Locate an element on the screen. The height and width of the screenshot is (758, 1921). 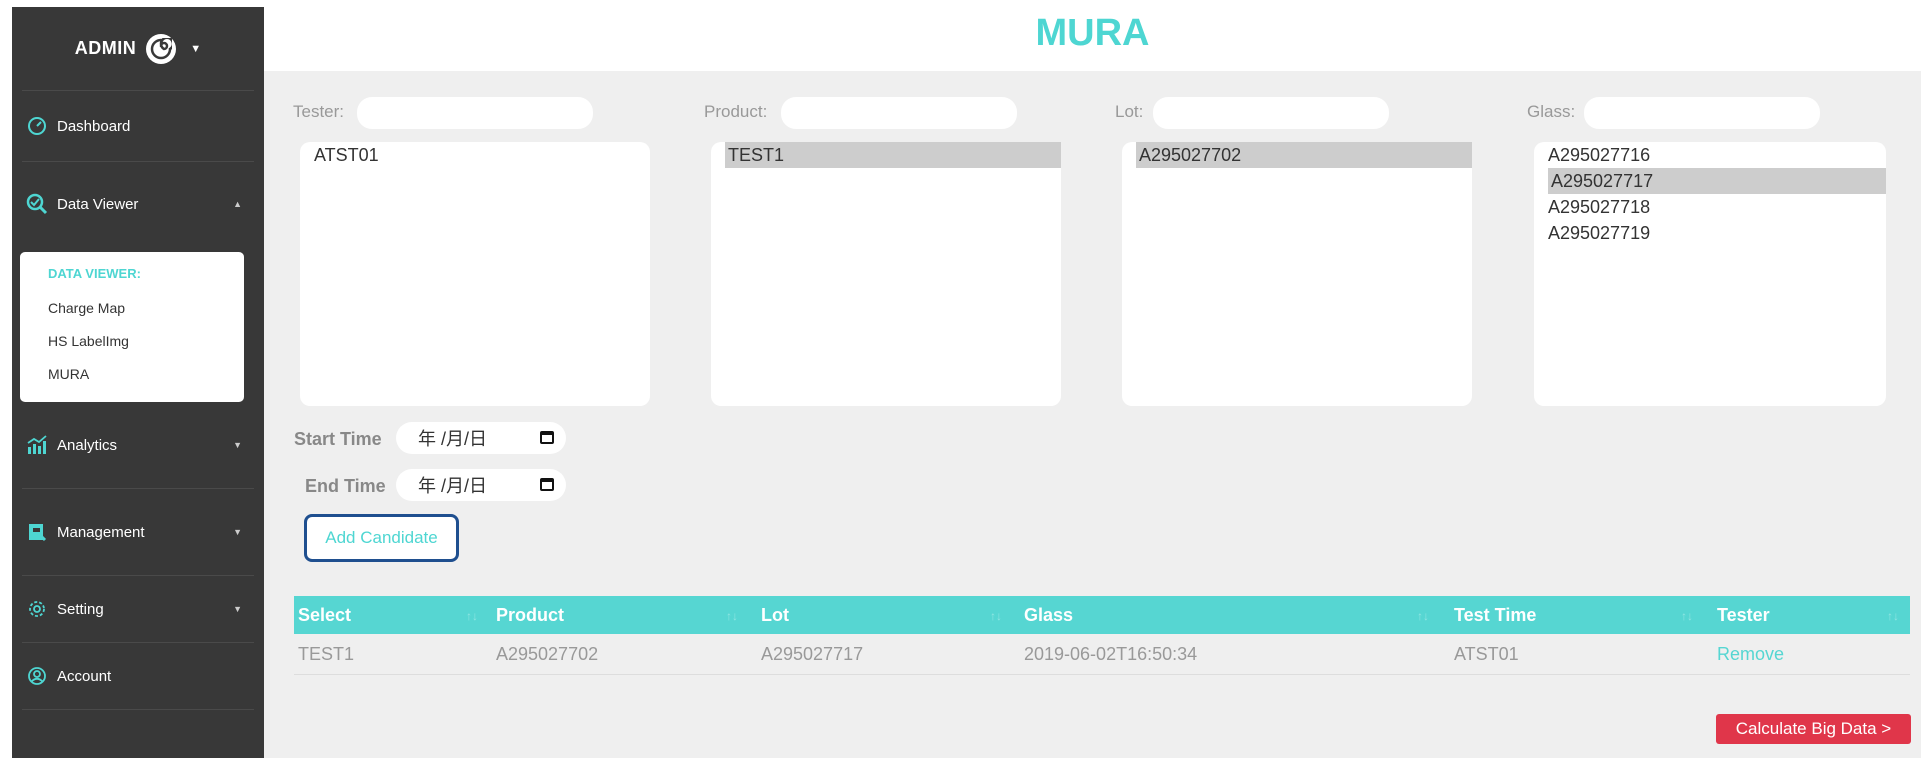
sidebar-item-account: Account is located at coordinates (138, 676).